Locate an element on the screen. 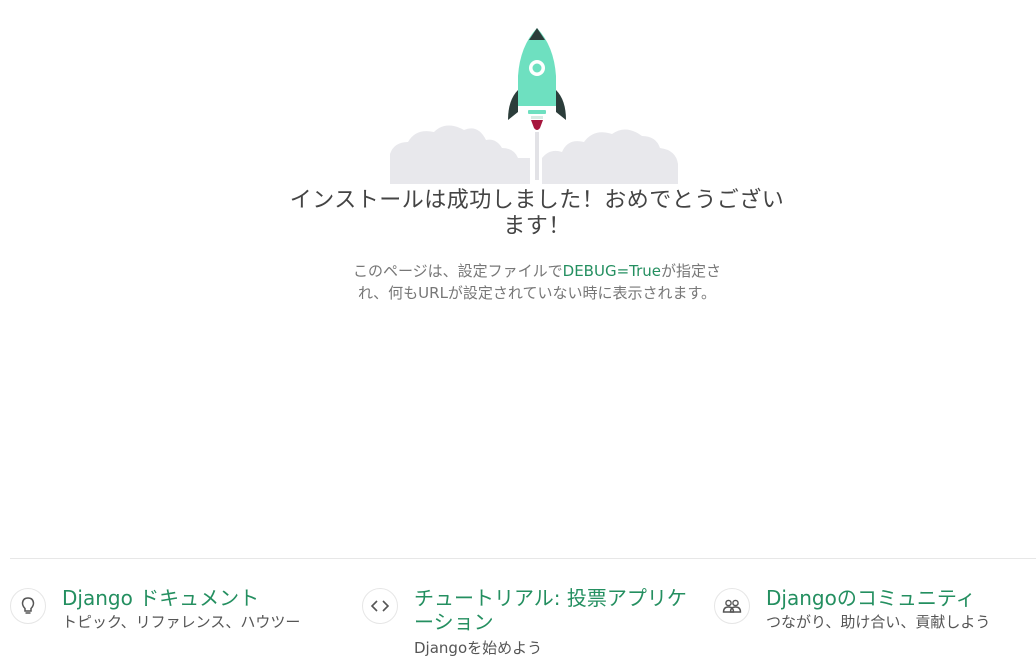 This screenshot has width=1036, height=672. tutorial-link-card: チュートリアル: 投票アプリケ ーション Djangoを始めよう is located at coordinates (532, 624).